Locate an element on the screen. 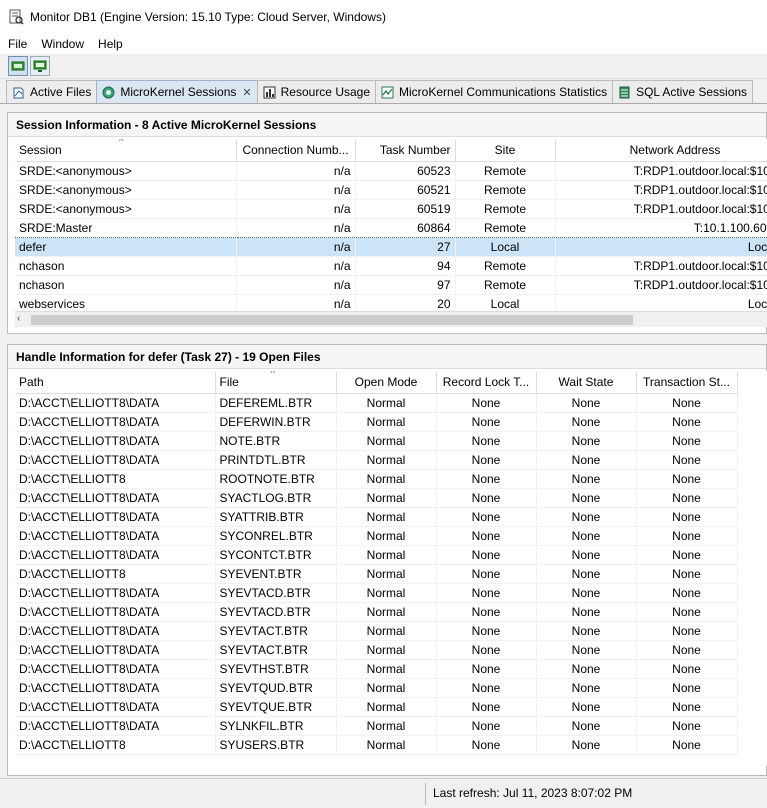 This screenshot has height=808, width=767. tab-microkernel-sessions: MicroKernel Sessions ✕ is located at coordinates (177, 91).